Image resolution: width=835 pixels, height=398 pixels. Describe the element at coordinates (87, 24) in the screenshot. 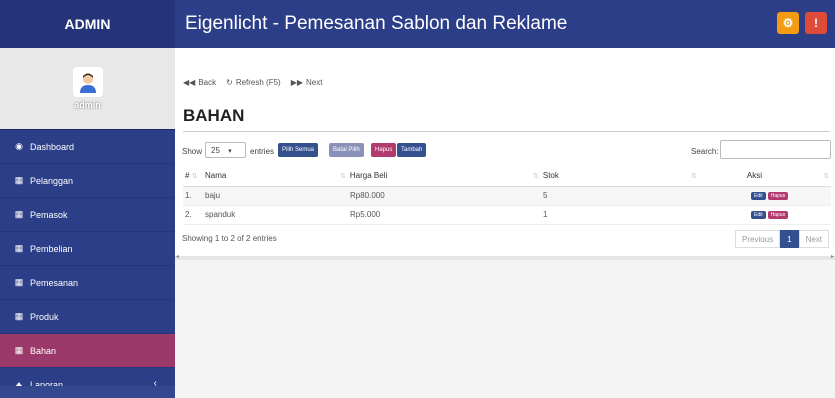

I see `brand-logo: ADMIN` at that location.